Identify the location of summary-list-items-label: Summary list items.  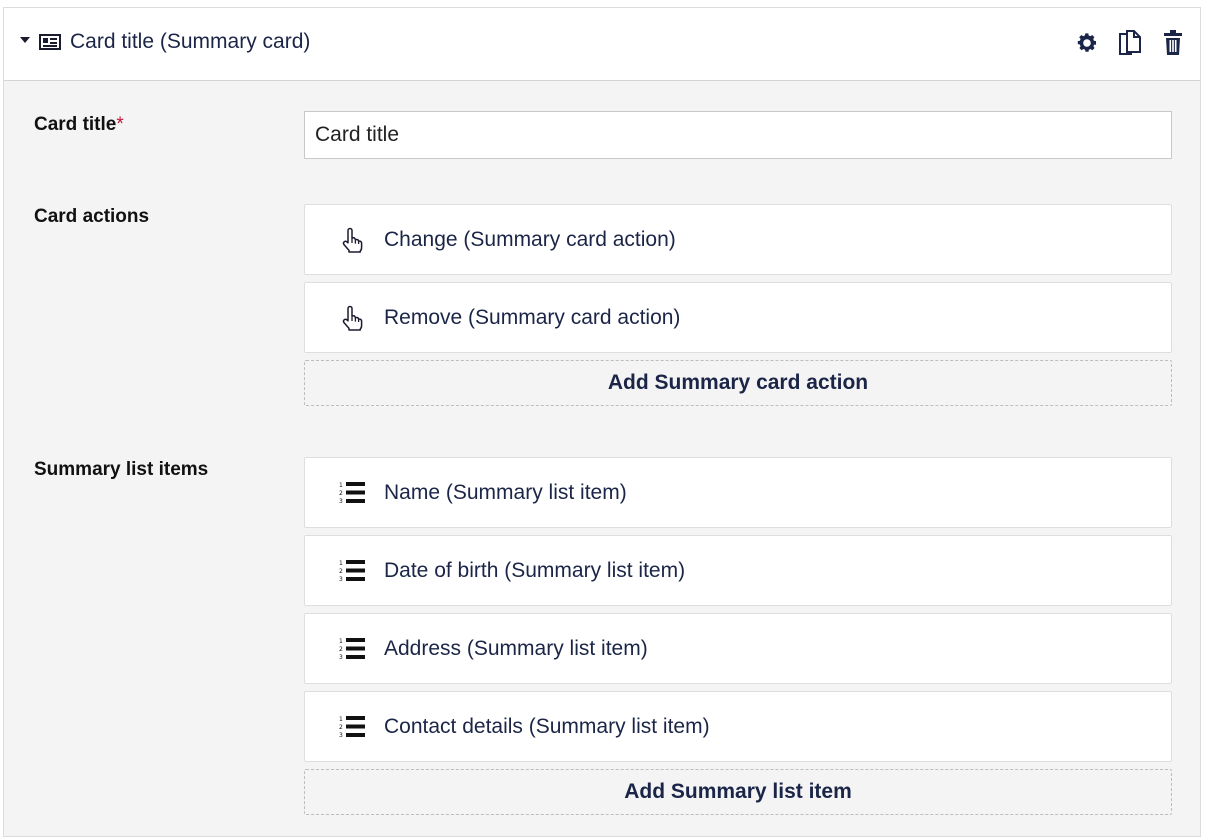
(121, 469).